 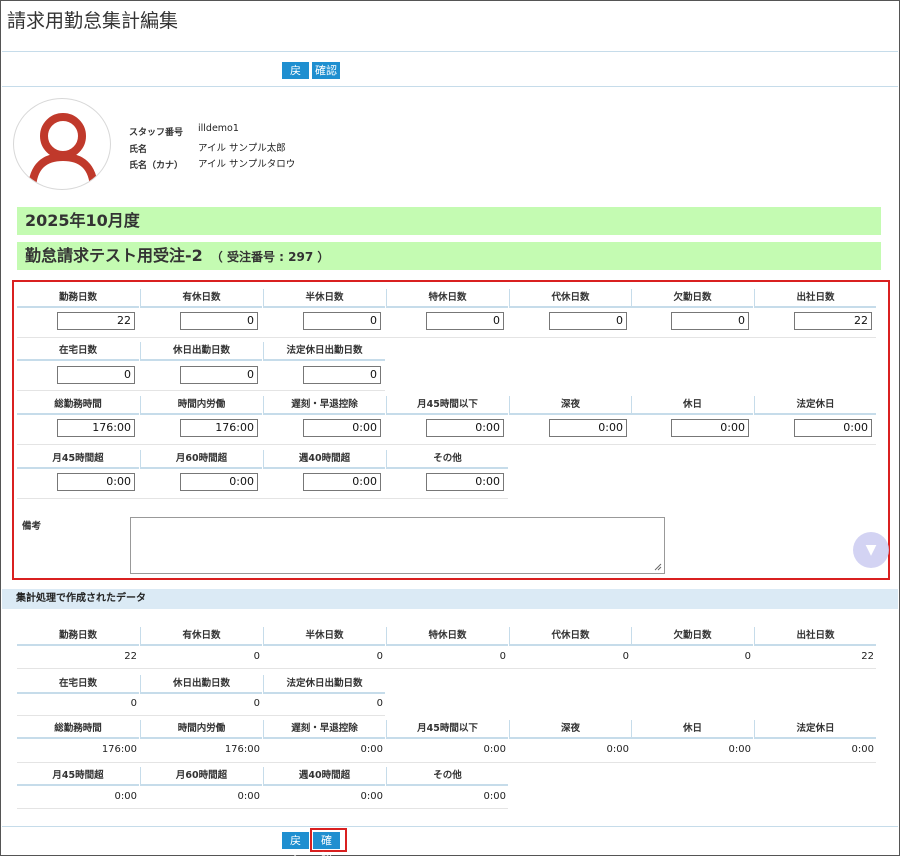 I want to click on edit-column-header: 有休日数, so click(x=201, y=298).